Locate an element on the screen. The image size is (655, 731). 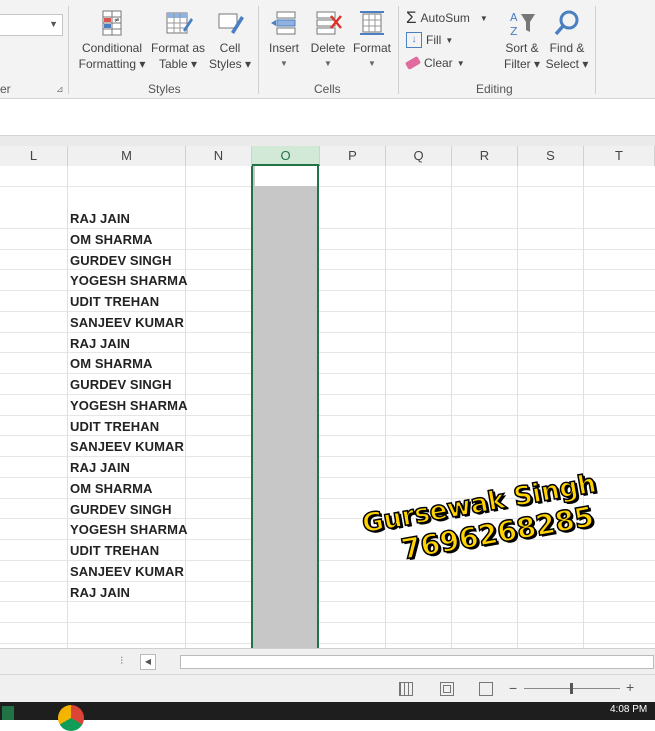
insert-label: Insert is located at coordinates (283, 48).